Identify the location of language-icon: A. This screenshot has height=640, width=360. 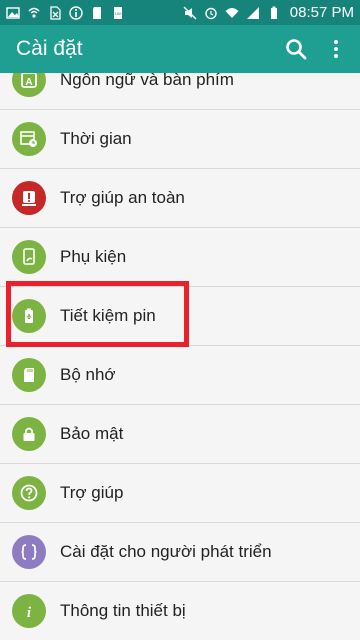
(29, 85).